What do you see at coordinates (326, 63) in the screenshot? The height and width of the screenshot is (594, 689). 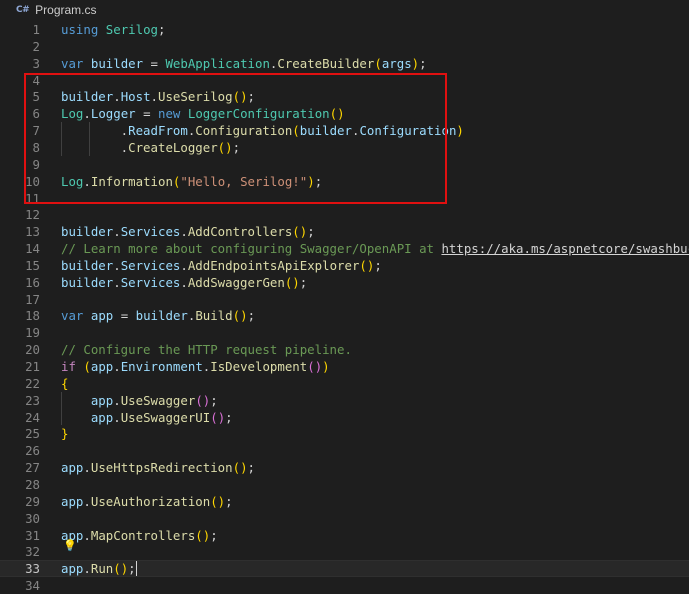 I see `code-token: CreateBuilder` at bounding box center [326, 63].